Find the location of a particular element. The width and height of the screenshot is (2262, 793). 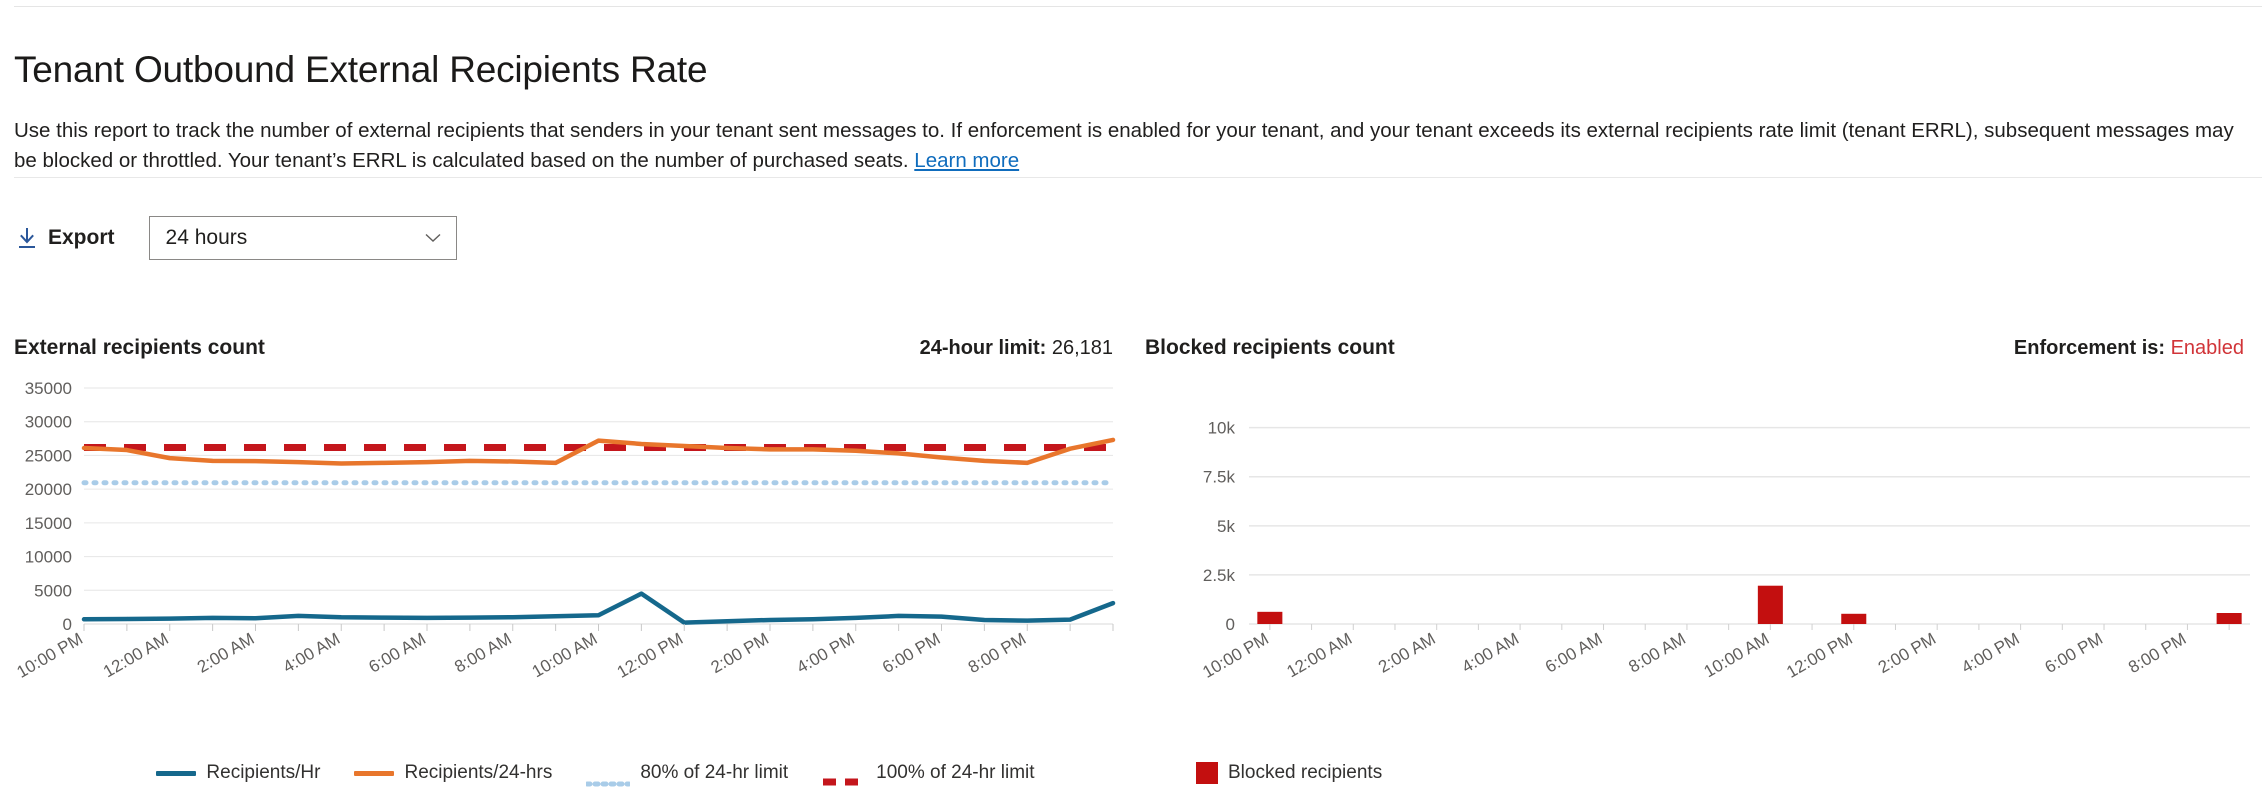

report-toolbar: Export 24 hours is located at coordinates (235, 238).